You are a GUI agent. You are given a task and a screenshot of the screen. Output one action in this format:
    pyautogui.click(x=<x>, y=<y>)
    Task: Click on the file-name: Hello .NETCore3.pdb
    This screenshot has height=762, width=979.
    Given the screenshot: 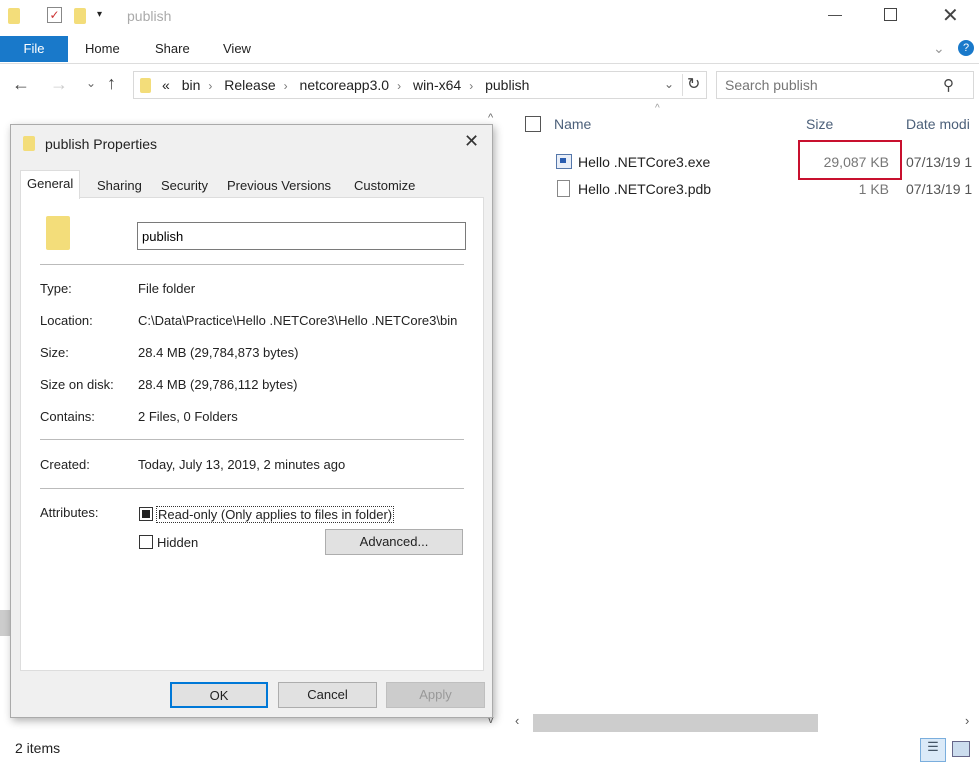 What is the action you would take?
    pyautogui.click(x=645, y=189)
    